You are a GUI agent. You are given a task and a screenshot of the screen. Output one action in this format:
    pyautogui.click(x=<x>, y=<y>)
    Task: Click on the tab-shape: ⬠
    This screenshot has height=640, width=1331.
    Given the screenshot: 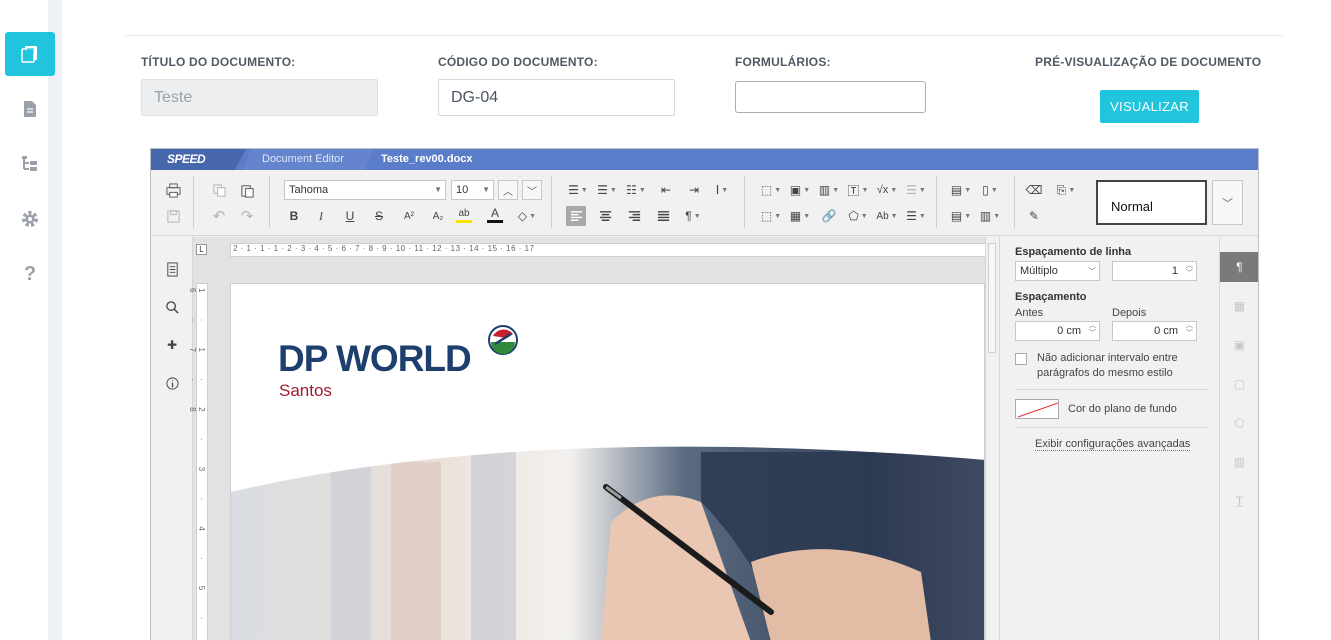 What is the action you would take?
    pyautogui.click(x=1239, y=423)
    